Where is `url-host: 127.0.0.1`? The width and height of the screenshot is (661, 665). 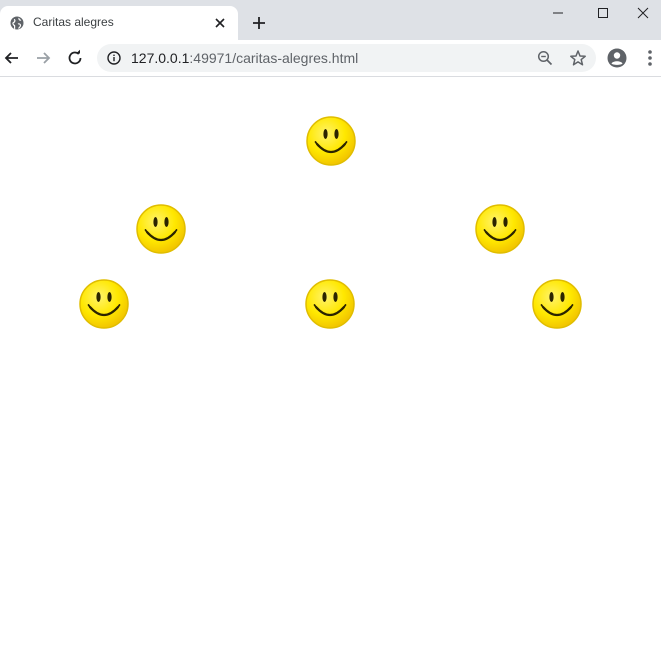
url-host: 127.0.0.1 is located at coordinates (160, 58).